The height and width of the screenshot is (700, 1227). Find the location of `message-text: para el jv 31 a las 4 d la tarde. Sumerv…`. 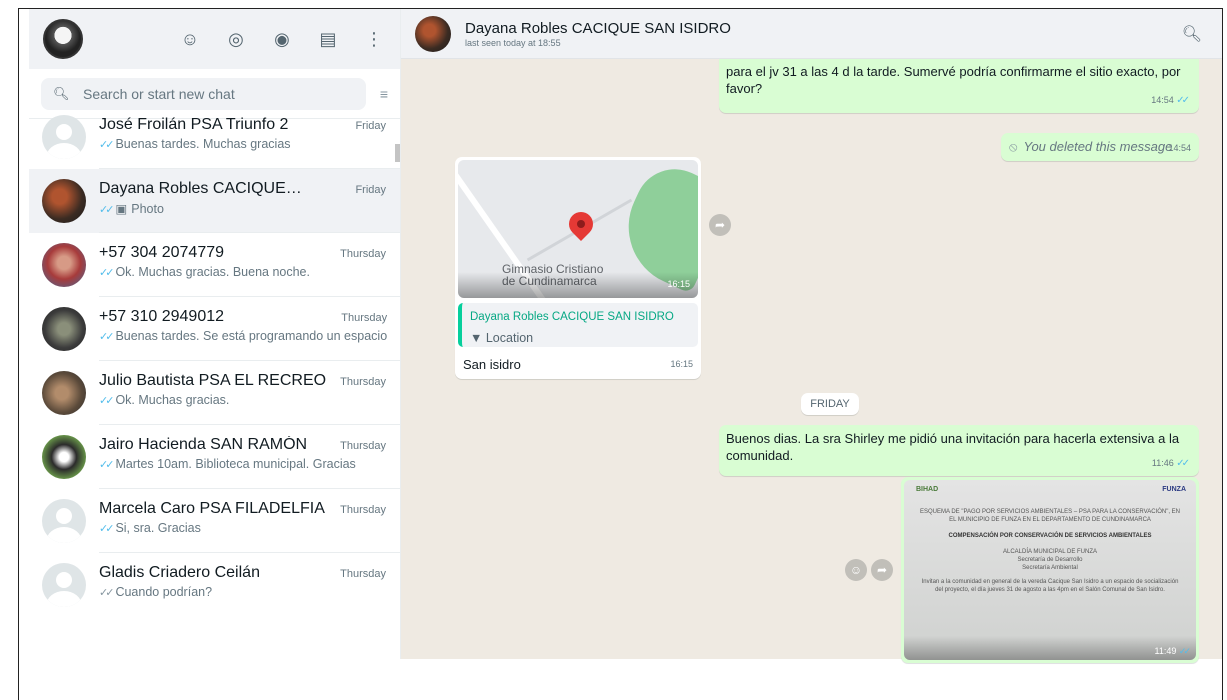

message-text: para el jv 31 a las 4 d la tarde. Sumerv… is located at coordinates (953, 80).